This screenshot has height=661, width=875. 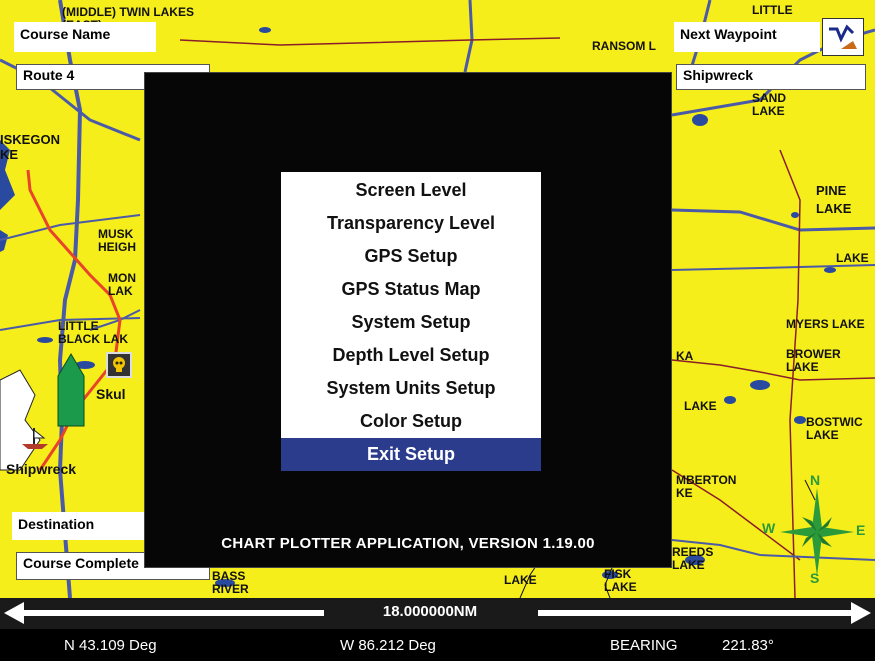 What do you see at coordinates (93, 332) in the screenshot?
I see `map-label-little-black-lake: LITTLE BLACK LAK` at bounding box center [93, 332].